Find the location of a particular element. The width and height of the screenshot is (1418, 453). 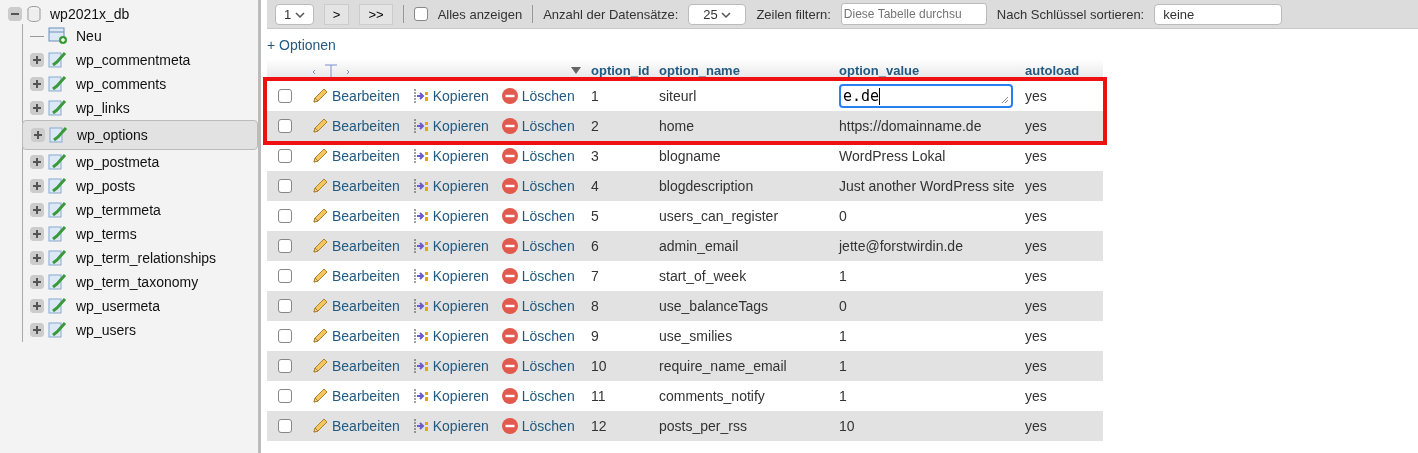

rows-count-label: Anzahl der Datensätze: is located at coordinates (611, 14).